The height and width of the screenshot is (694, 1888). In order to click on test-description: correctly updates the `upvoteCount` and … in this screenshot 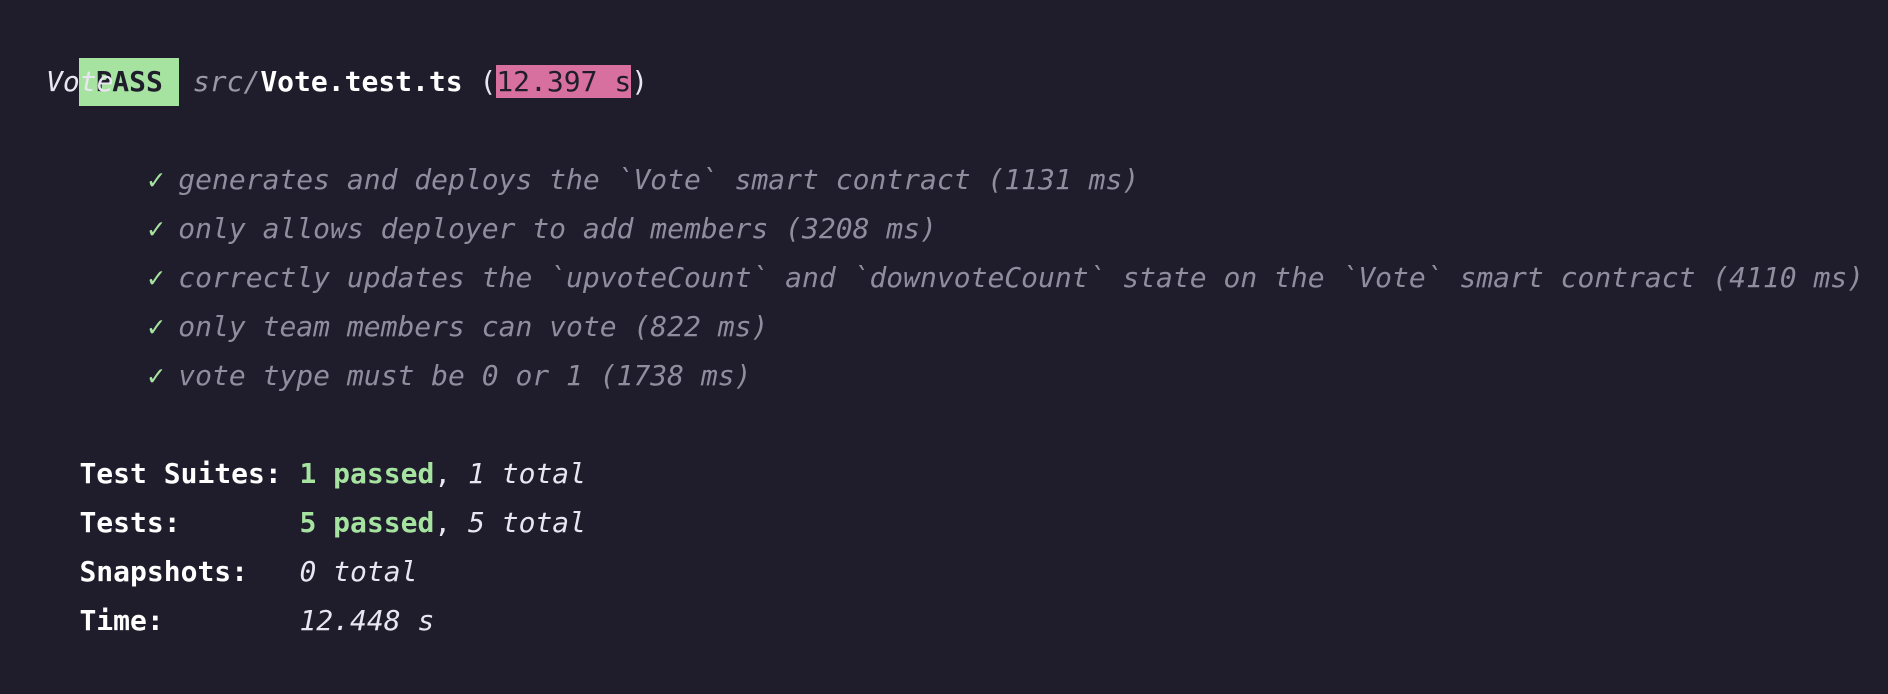, I will do `click(1021, 277)`.